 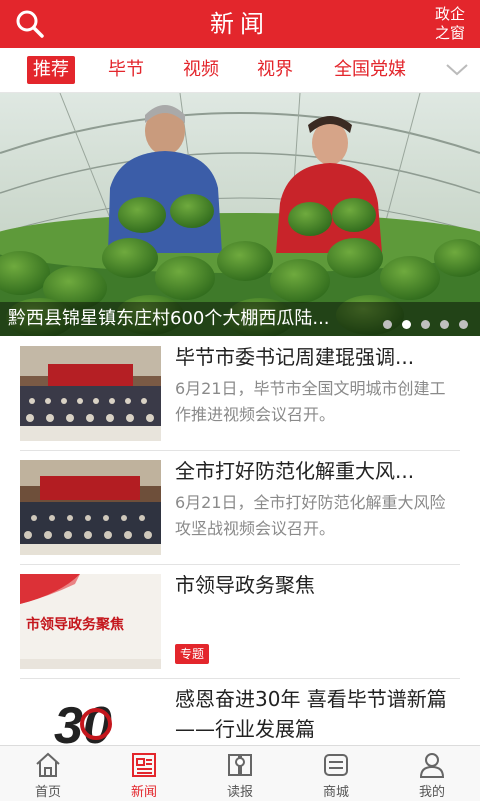 What do you see at coordinates (143, 792) in the screenshot?
I see `nav-label: 新闻` at bounding box center [143, 792].